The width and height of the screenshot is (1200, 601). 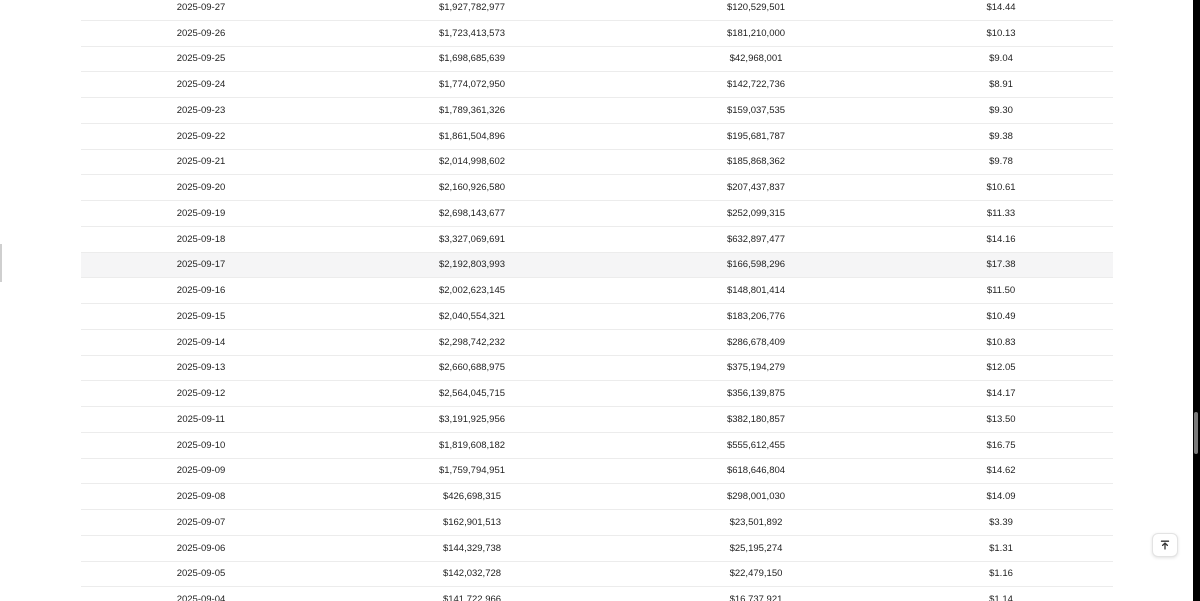 I want to click on scrollbar-thumb, so click(x=1196, y=433).